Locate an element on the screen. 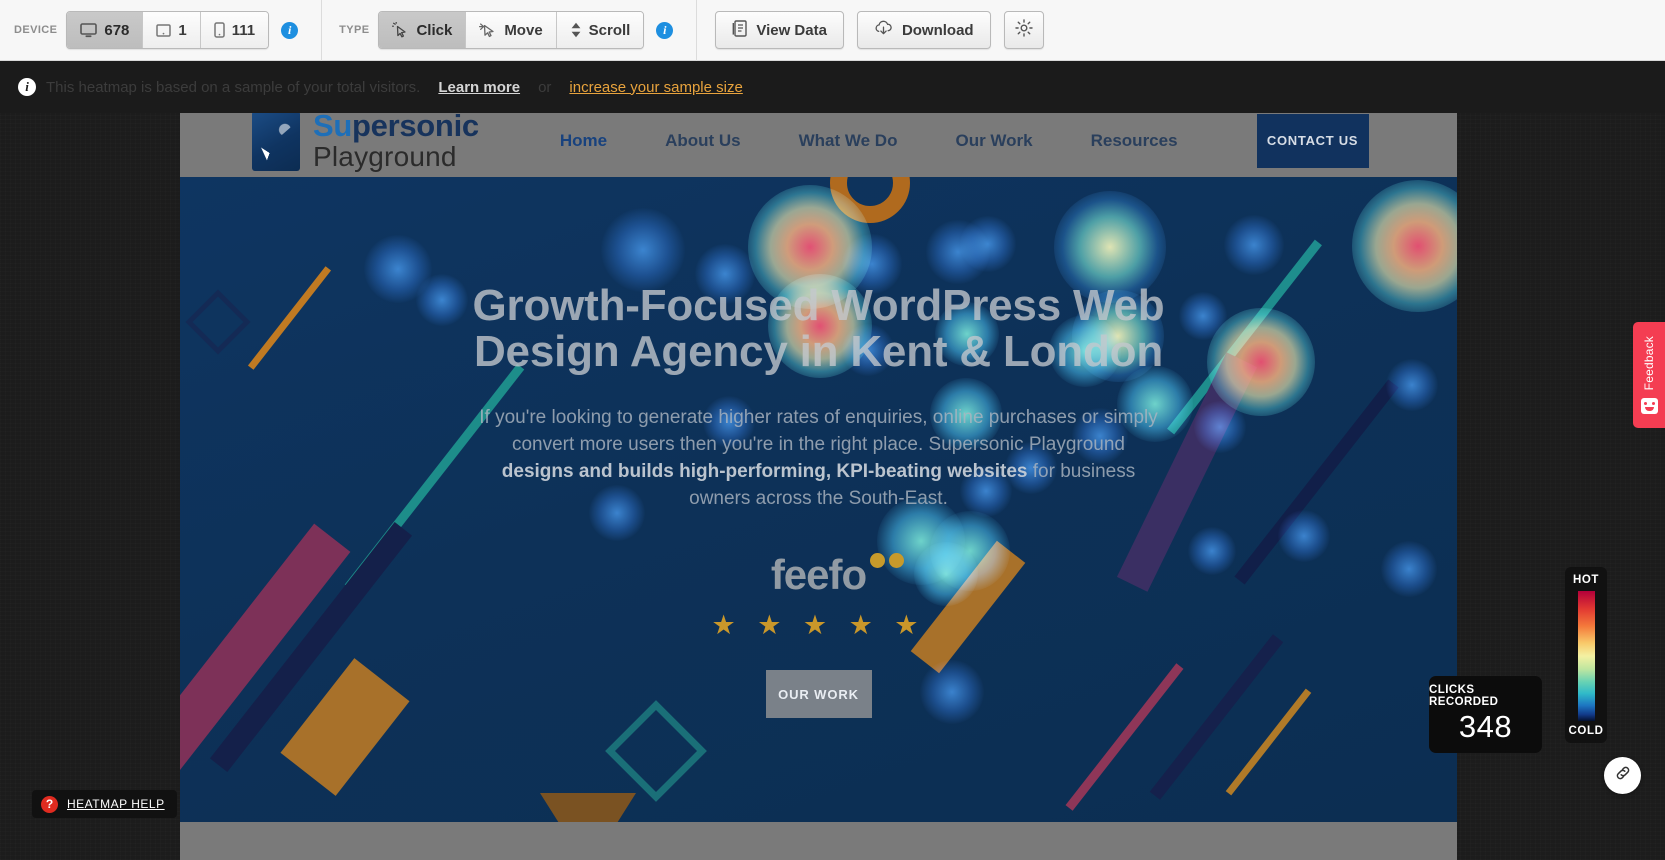 This screenshot has height=860, width=1665. cloud-download-icon is located at coordinates (883, 30).